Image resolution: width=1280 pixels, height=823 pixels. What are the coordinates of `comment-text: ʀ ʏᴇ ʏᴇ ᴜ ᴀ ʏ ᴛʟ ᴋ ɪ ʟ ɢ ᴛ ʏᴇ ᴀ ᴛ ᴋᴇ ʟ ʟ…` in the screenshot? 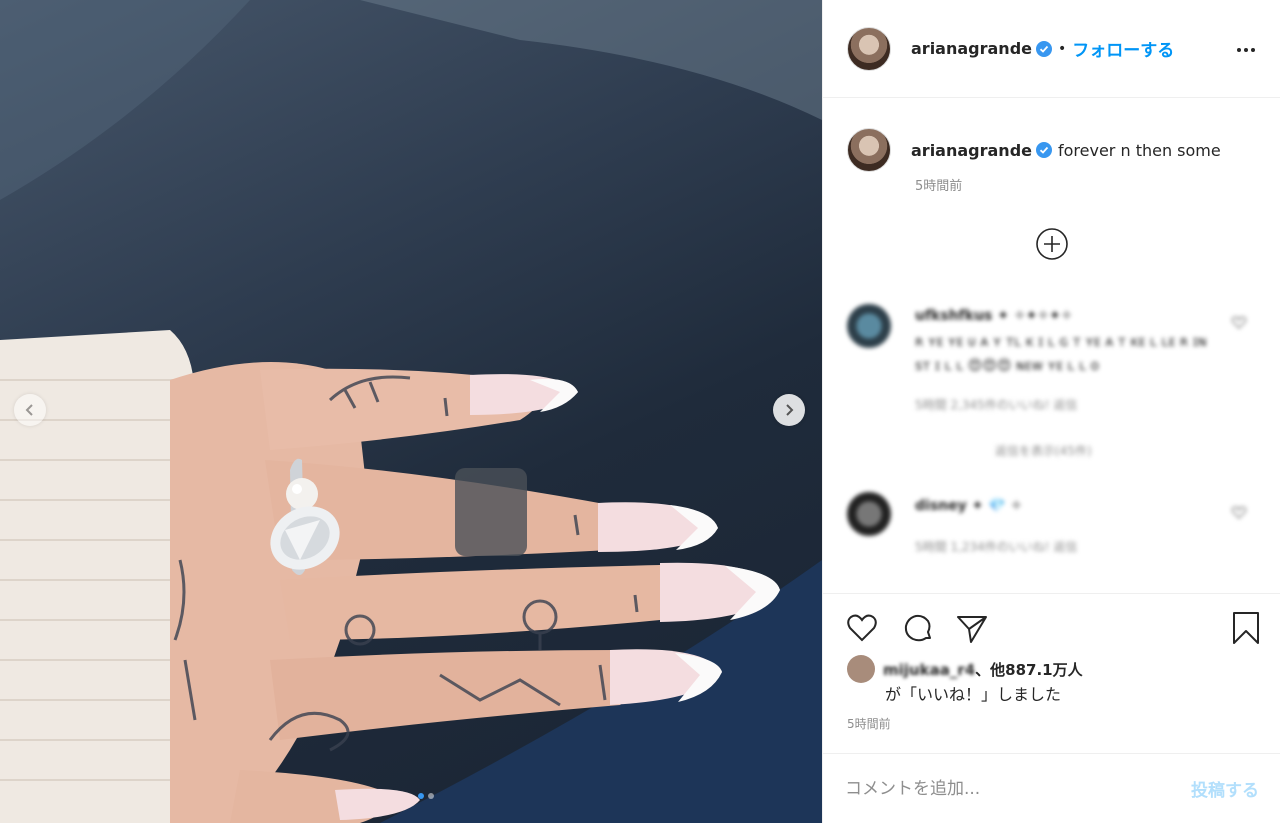 It's located at (1061, 354).